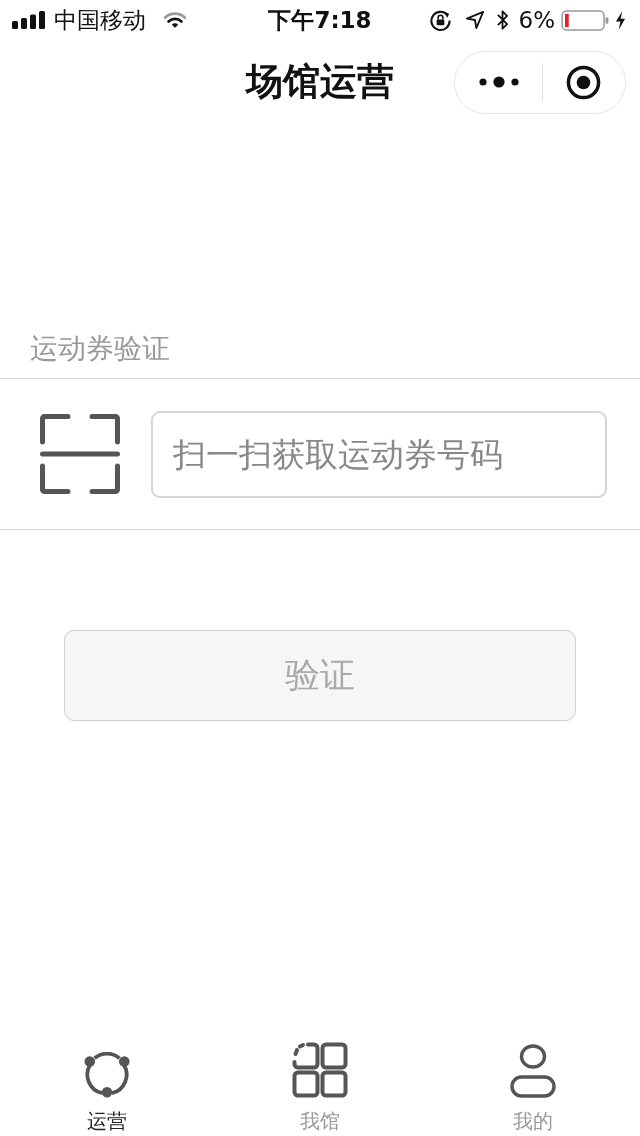  Describe the element at coordinates (620, 20) in the screenshot. I see `charging-bolt-icon` at that location.